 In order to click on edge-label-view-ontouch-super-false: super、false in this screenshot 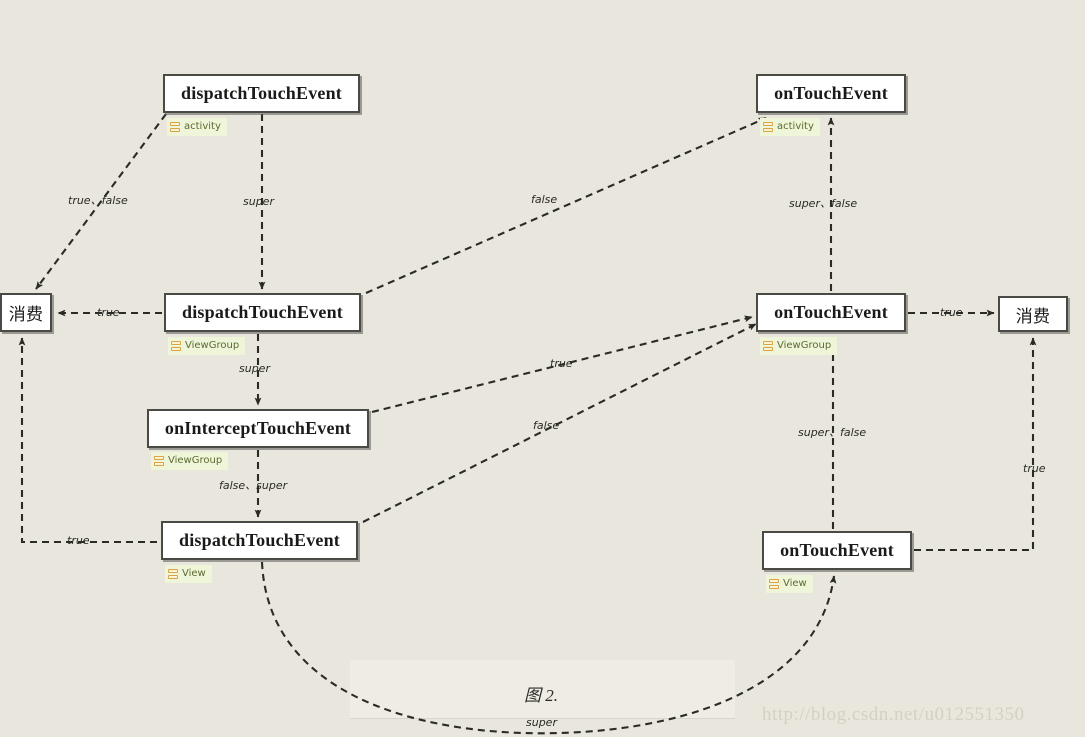, I will do `click(832, 432)`.